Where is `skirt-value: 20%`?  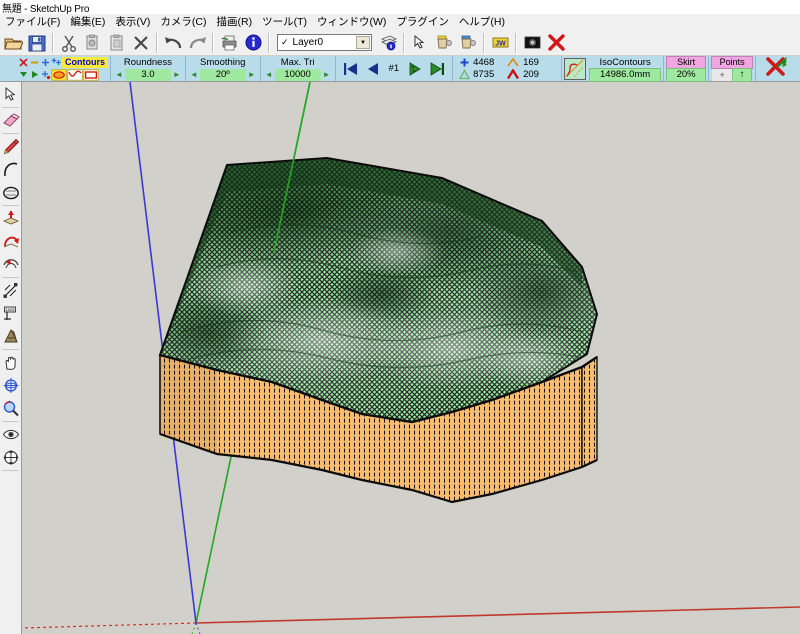
skirt-value: 20% is located at coordinates (686, 74).